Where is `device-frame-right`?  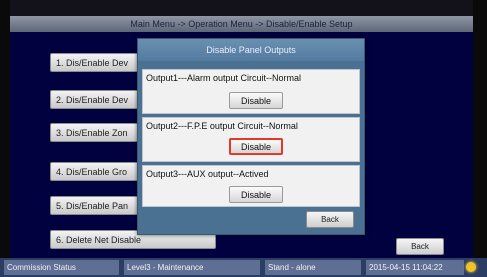 device-frame-right is located at coordinates (480, 138).